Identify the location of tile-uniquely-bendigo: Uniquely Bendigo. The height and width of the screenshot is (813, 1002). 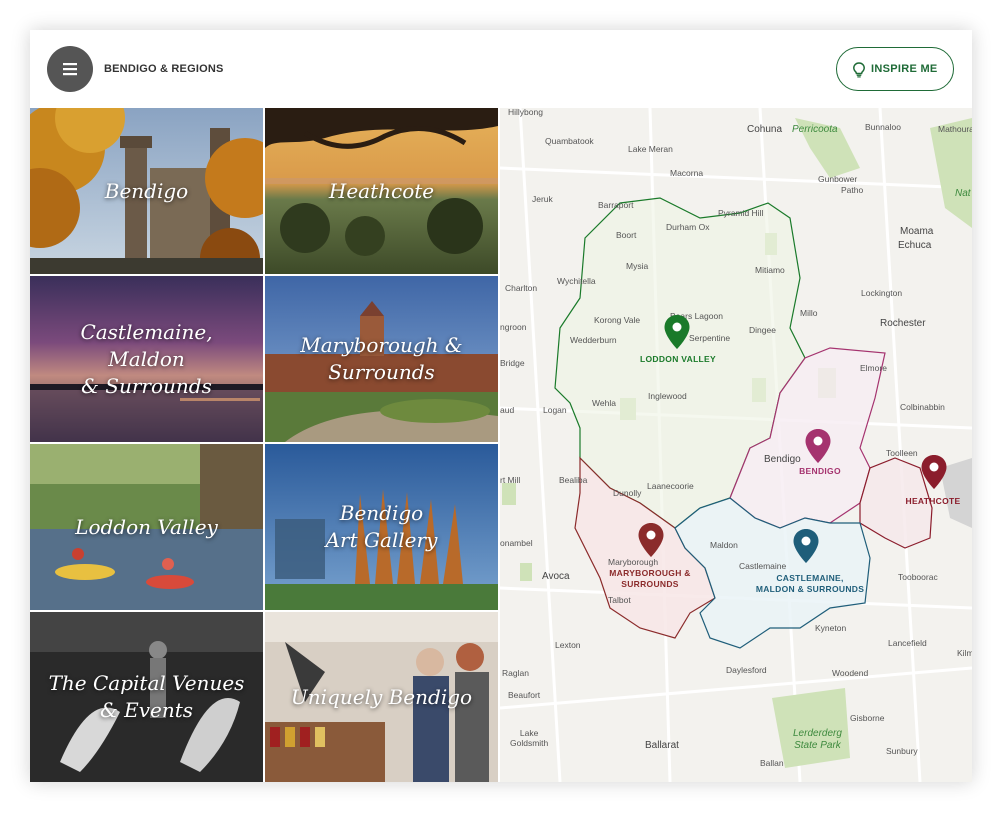
(381, 697).